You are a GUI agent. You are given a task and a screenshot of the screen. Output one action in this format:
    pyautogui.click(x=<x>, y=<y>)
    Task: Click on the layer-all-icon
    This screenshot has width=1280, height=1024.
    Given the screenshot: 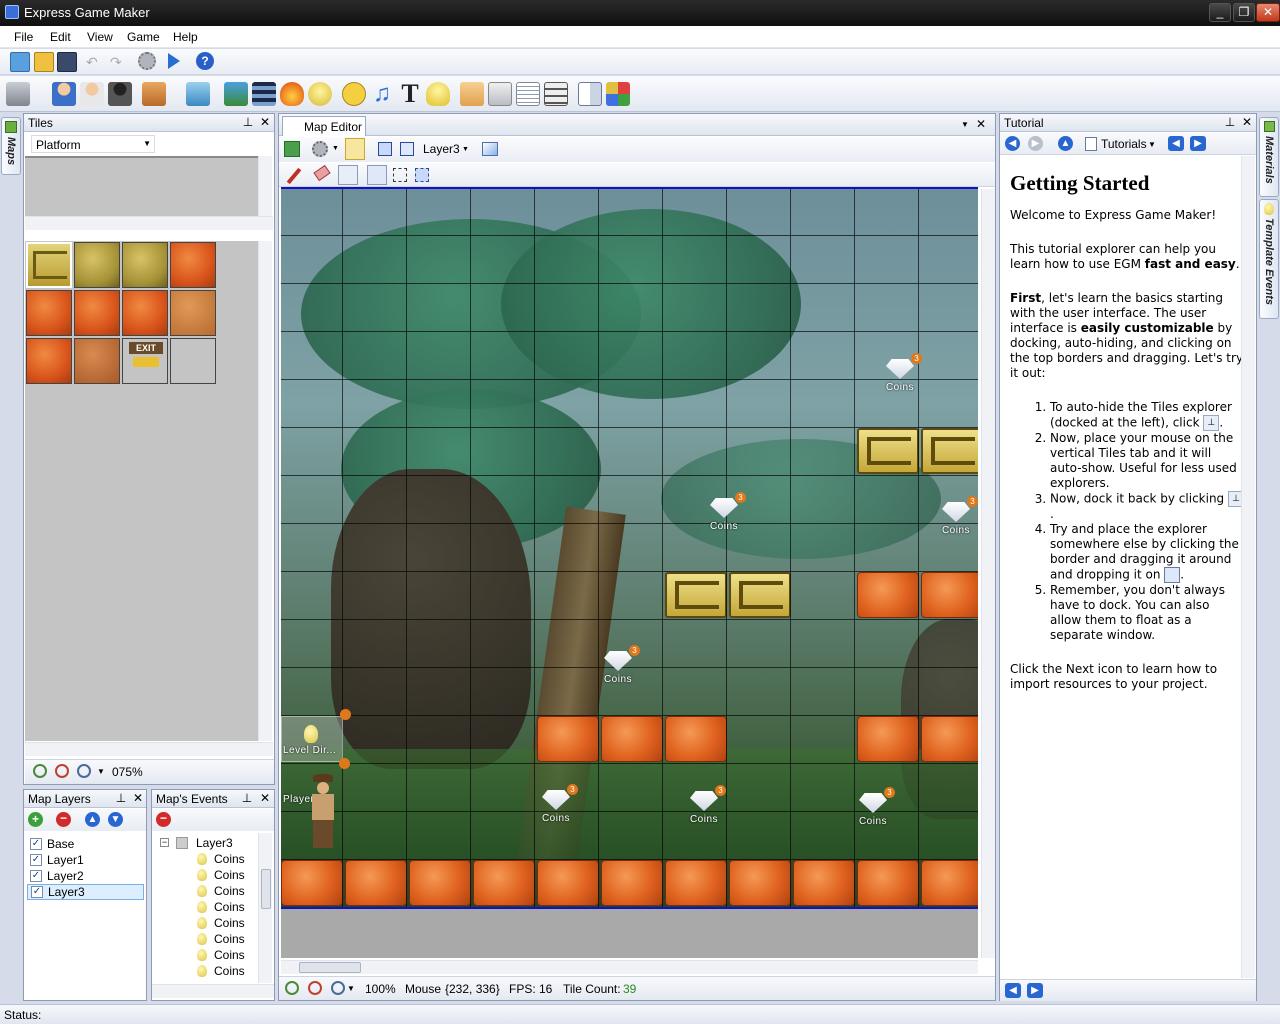 What is the action you would take?
    pyautogui.click(x=407, y=149)
    